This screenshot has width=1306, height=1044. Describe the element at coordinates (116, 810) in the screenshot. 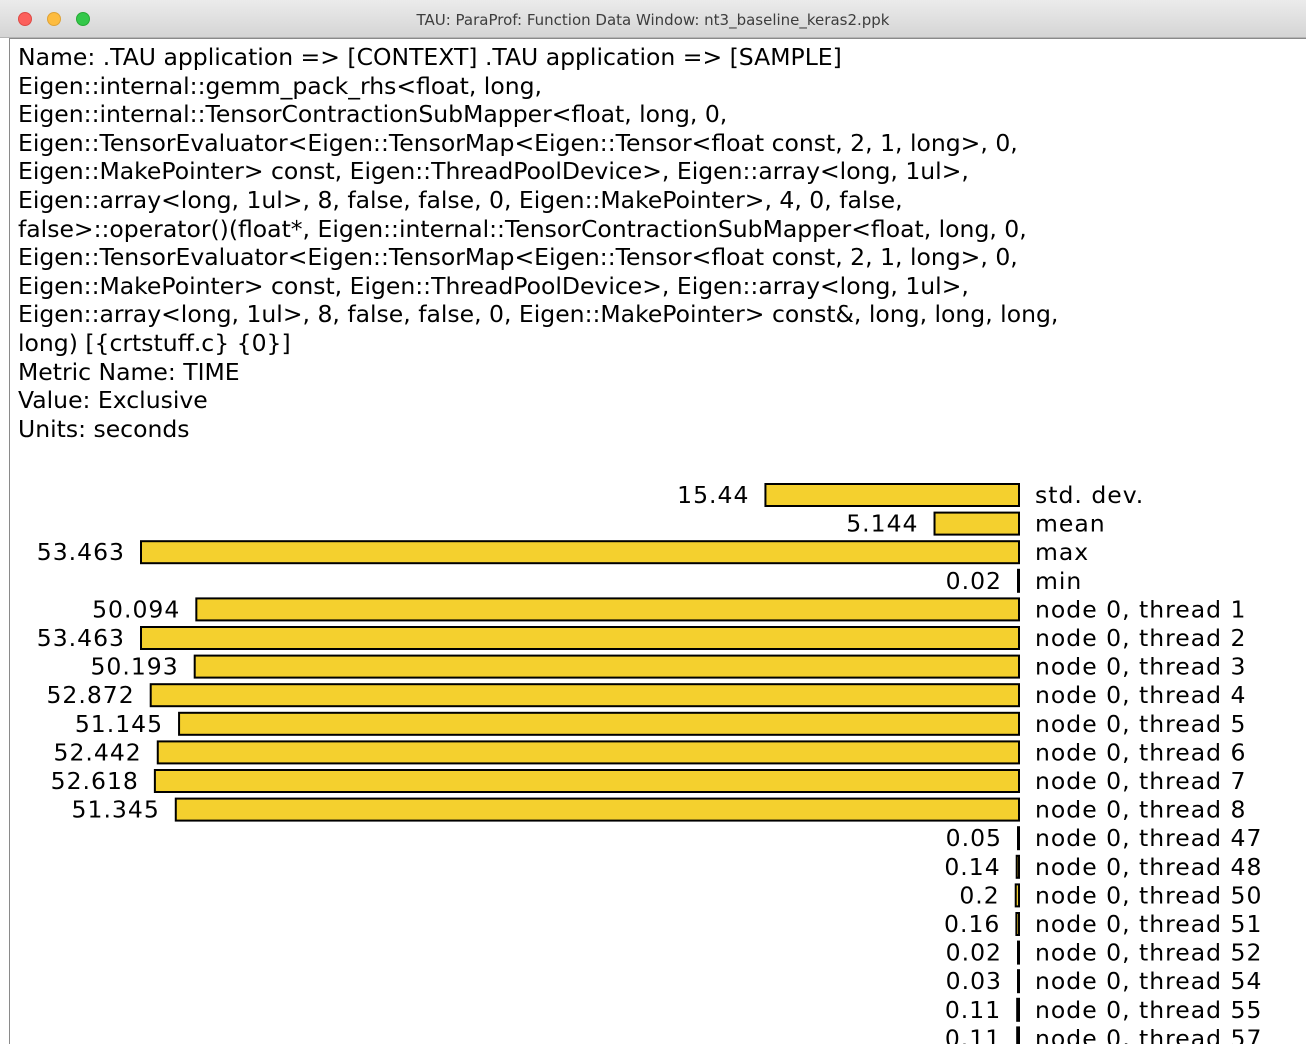

I see `bar-value-label: 51.345` at that location.